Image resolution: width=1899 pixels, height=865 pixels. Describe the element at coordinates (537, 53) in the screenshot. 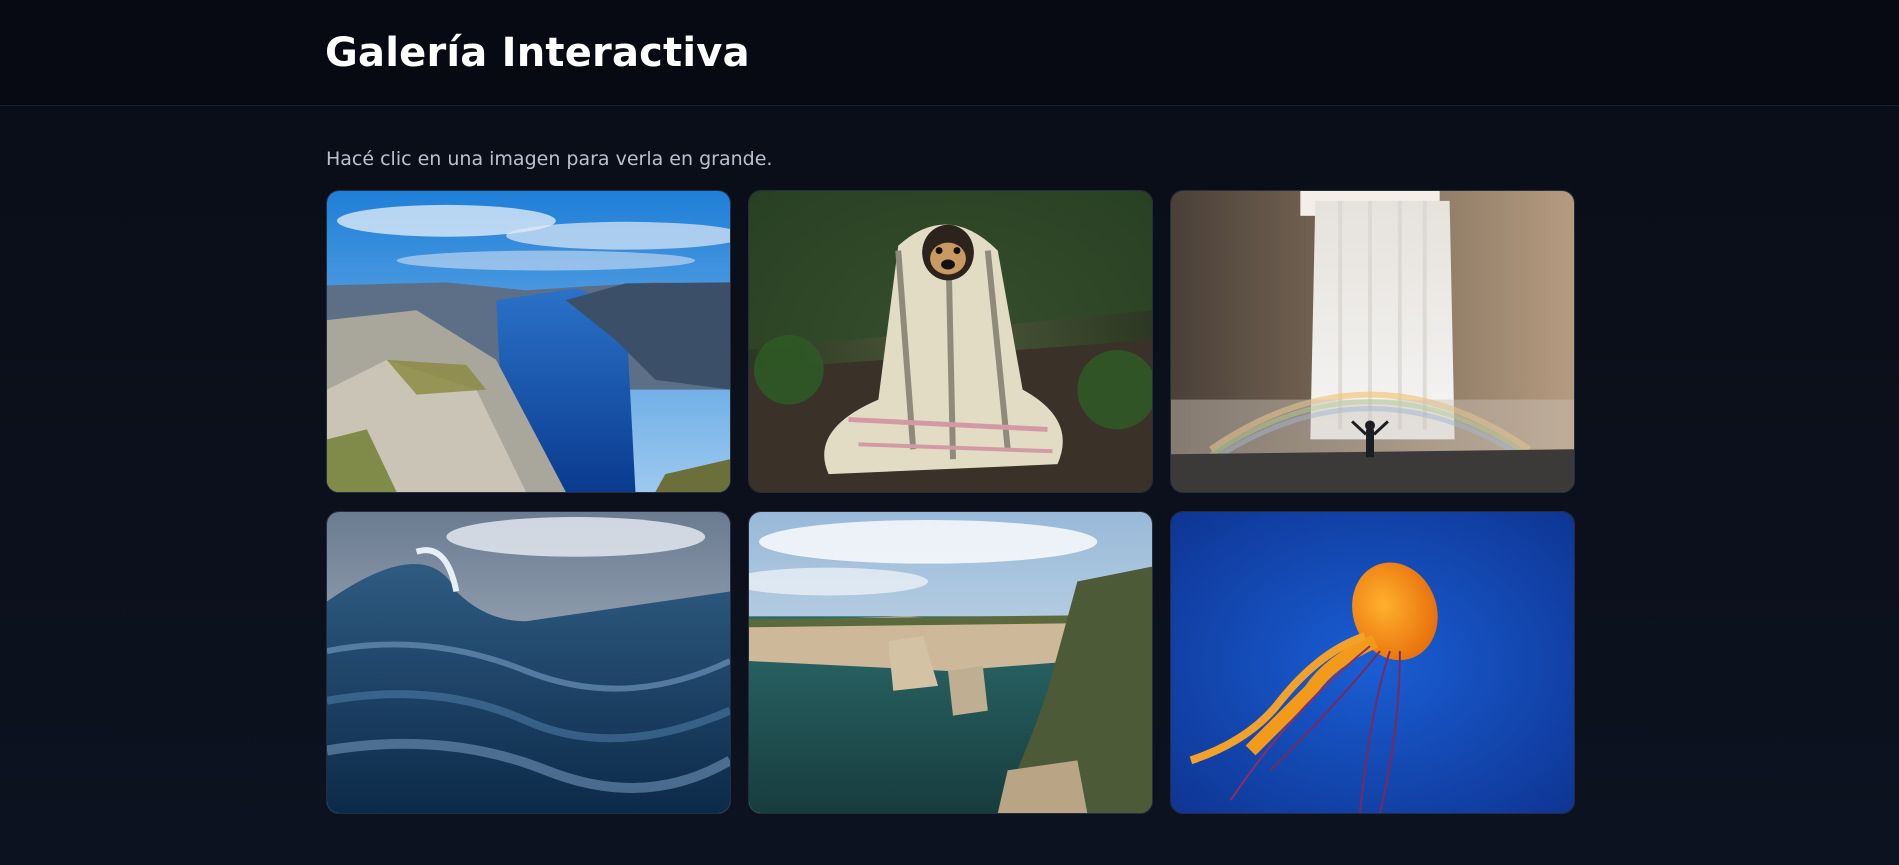

I see `page-title: Galería Interactiva` at that location.